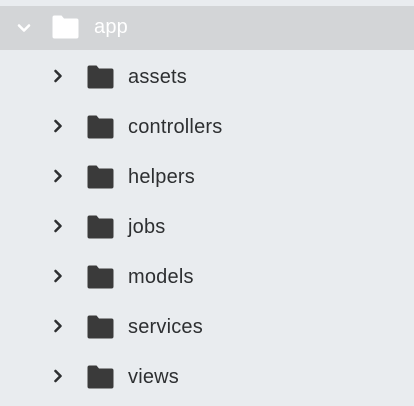 This screenshot has width=414, height=406. I want to click on tree-row-controllers: controllers, so click(207, 127).